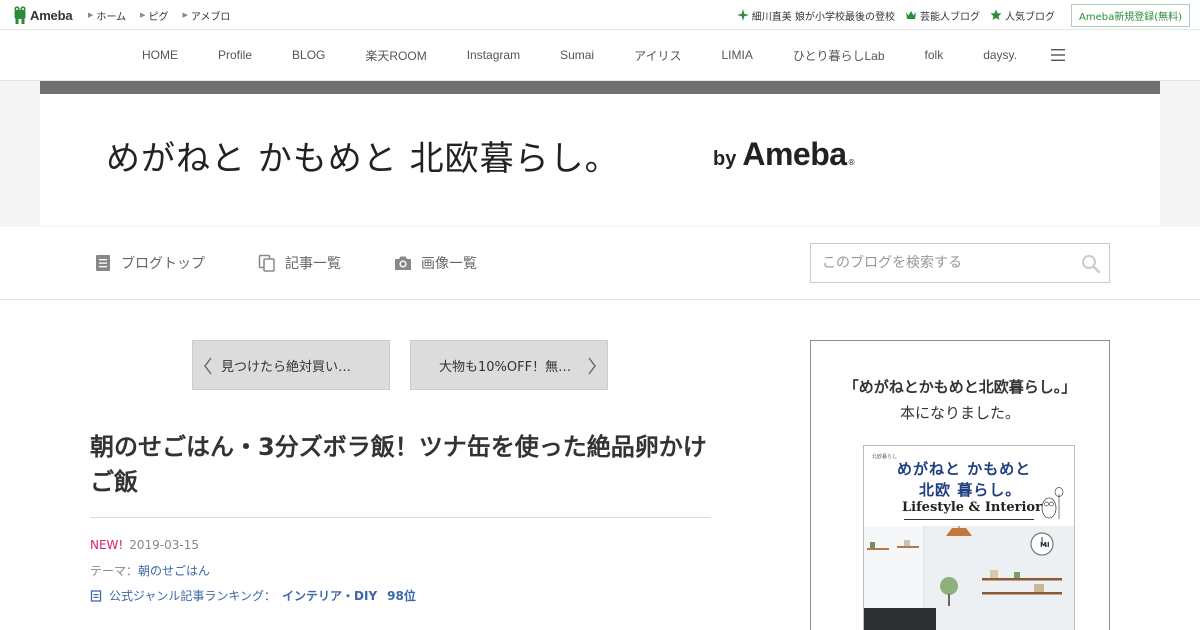  I want to click on ameba-logo: Ameba, so click(43, 15).